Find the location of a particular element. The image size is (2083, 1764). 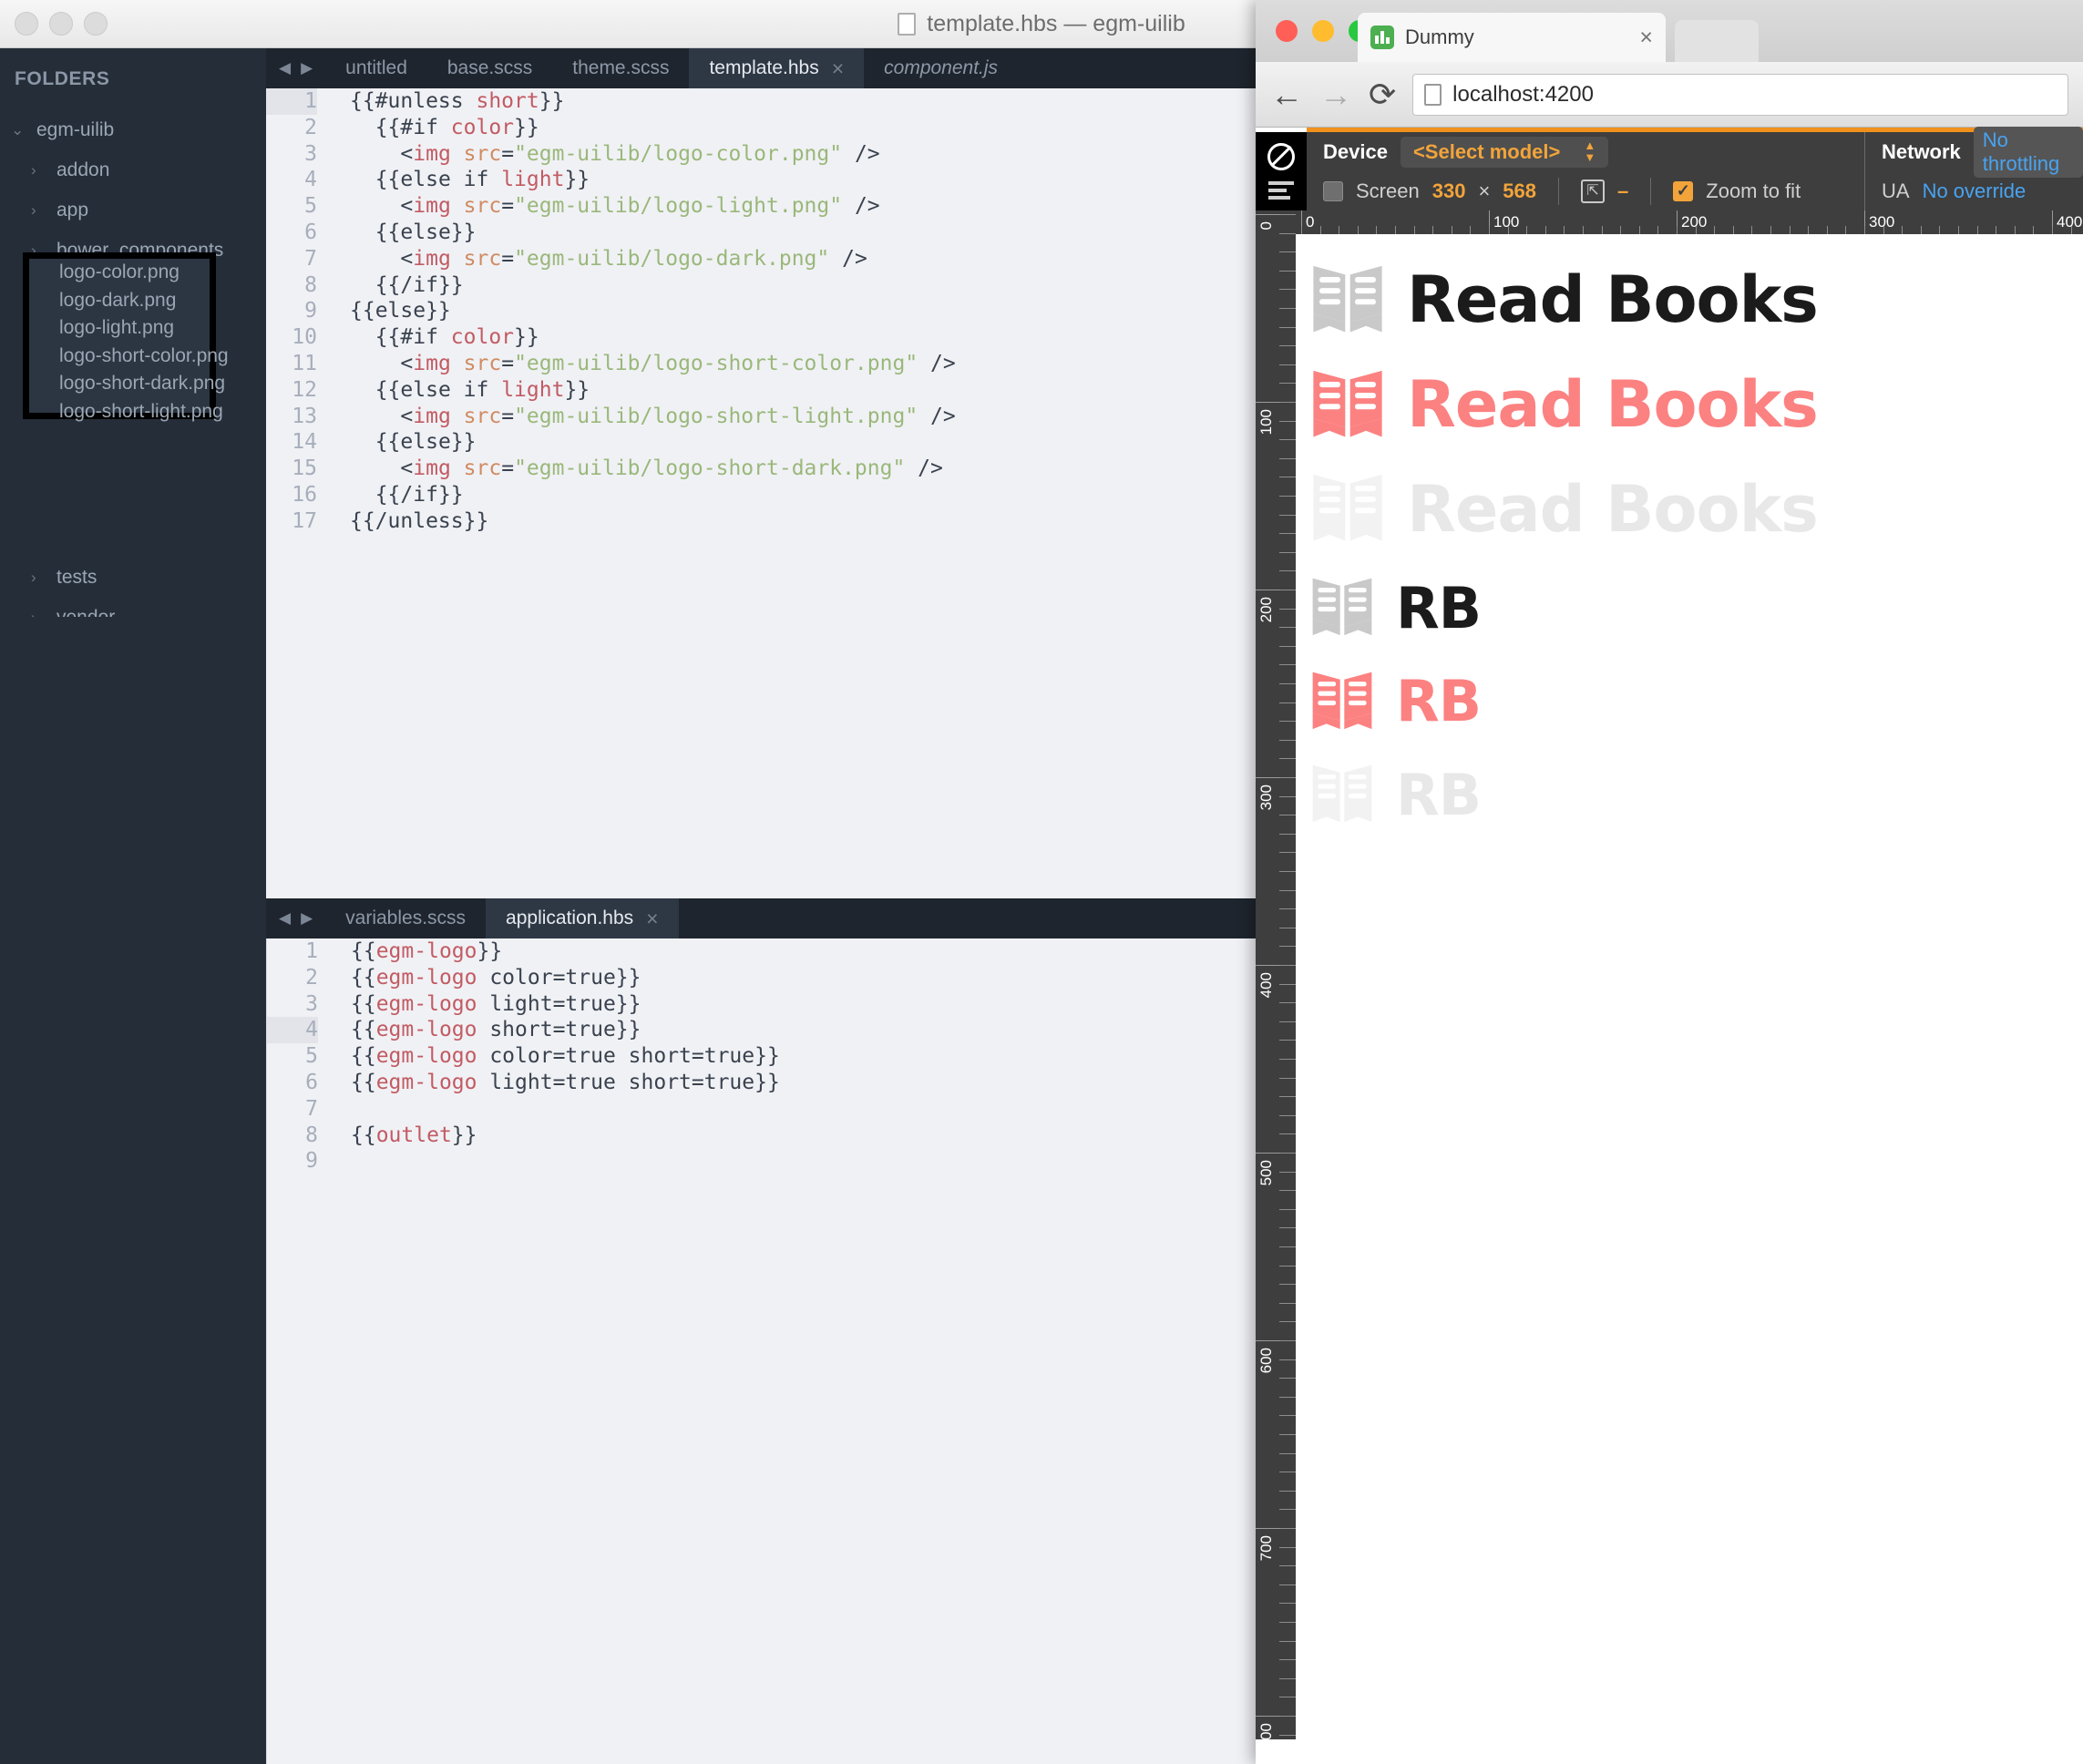

editor-tab: untitled is located at coordinates (376, 68).